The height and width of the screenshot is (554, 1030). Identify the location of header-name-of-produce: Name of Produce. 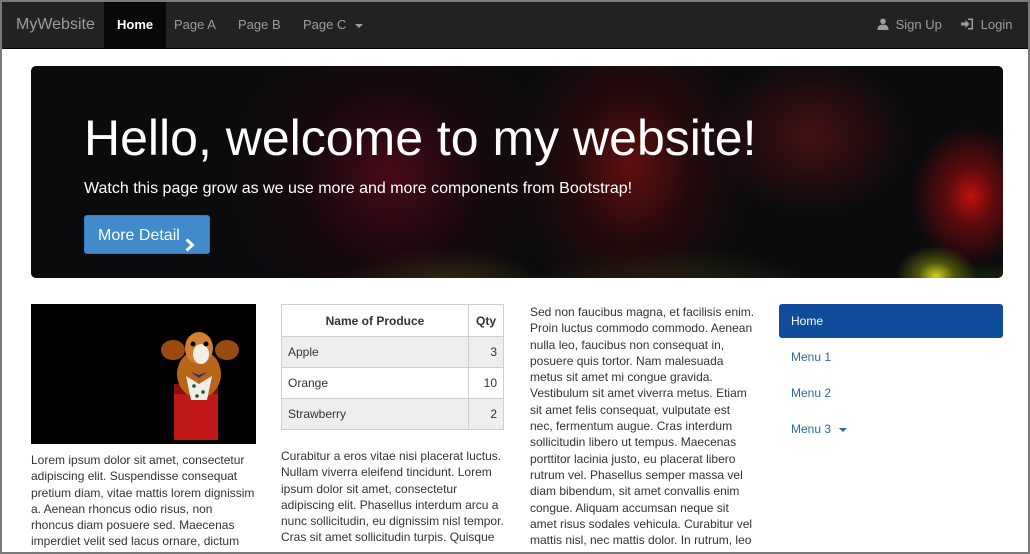
(375, 320).